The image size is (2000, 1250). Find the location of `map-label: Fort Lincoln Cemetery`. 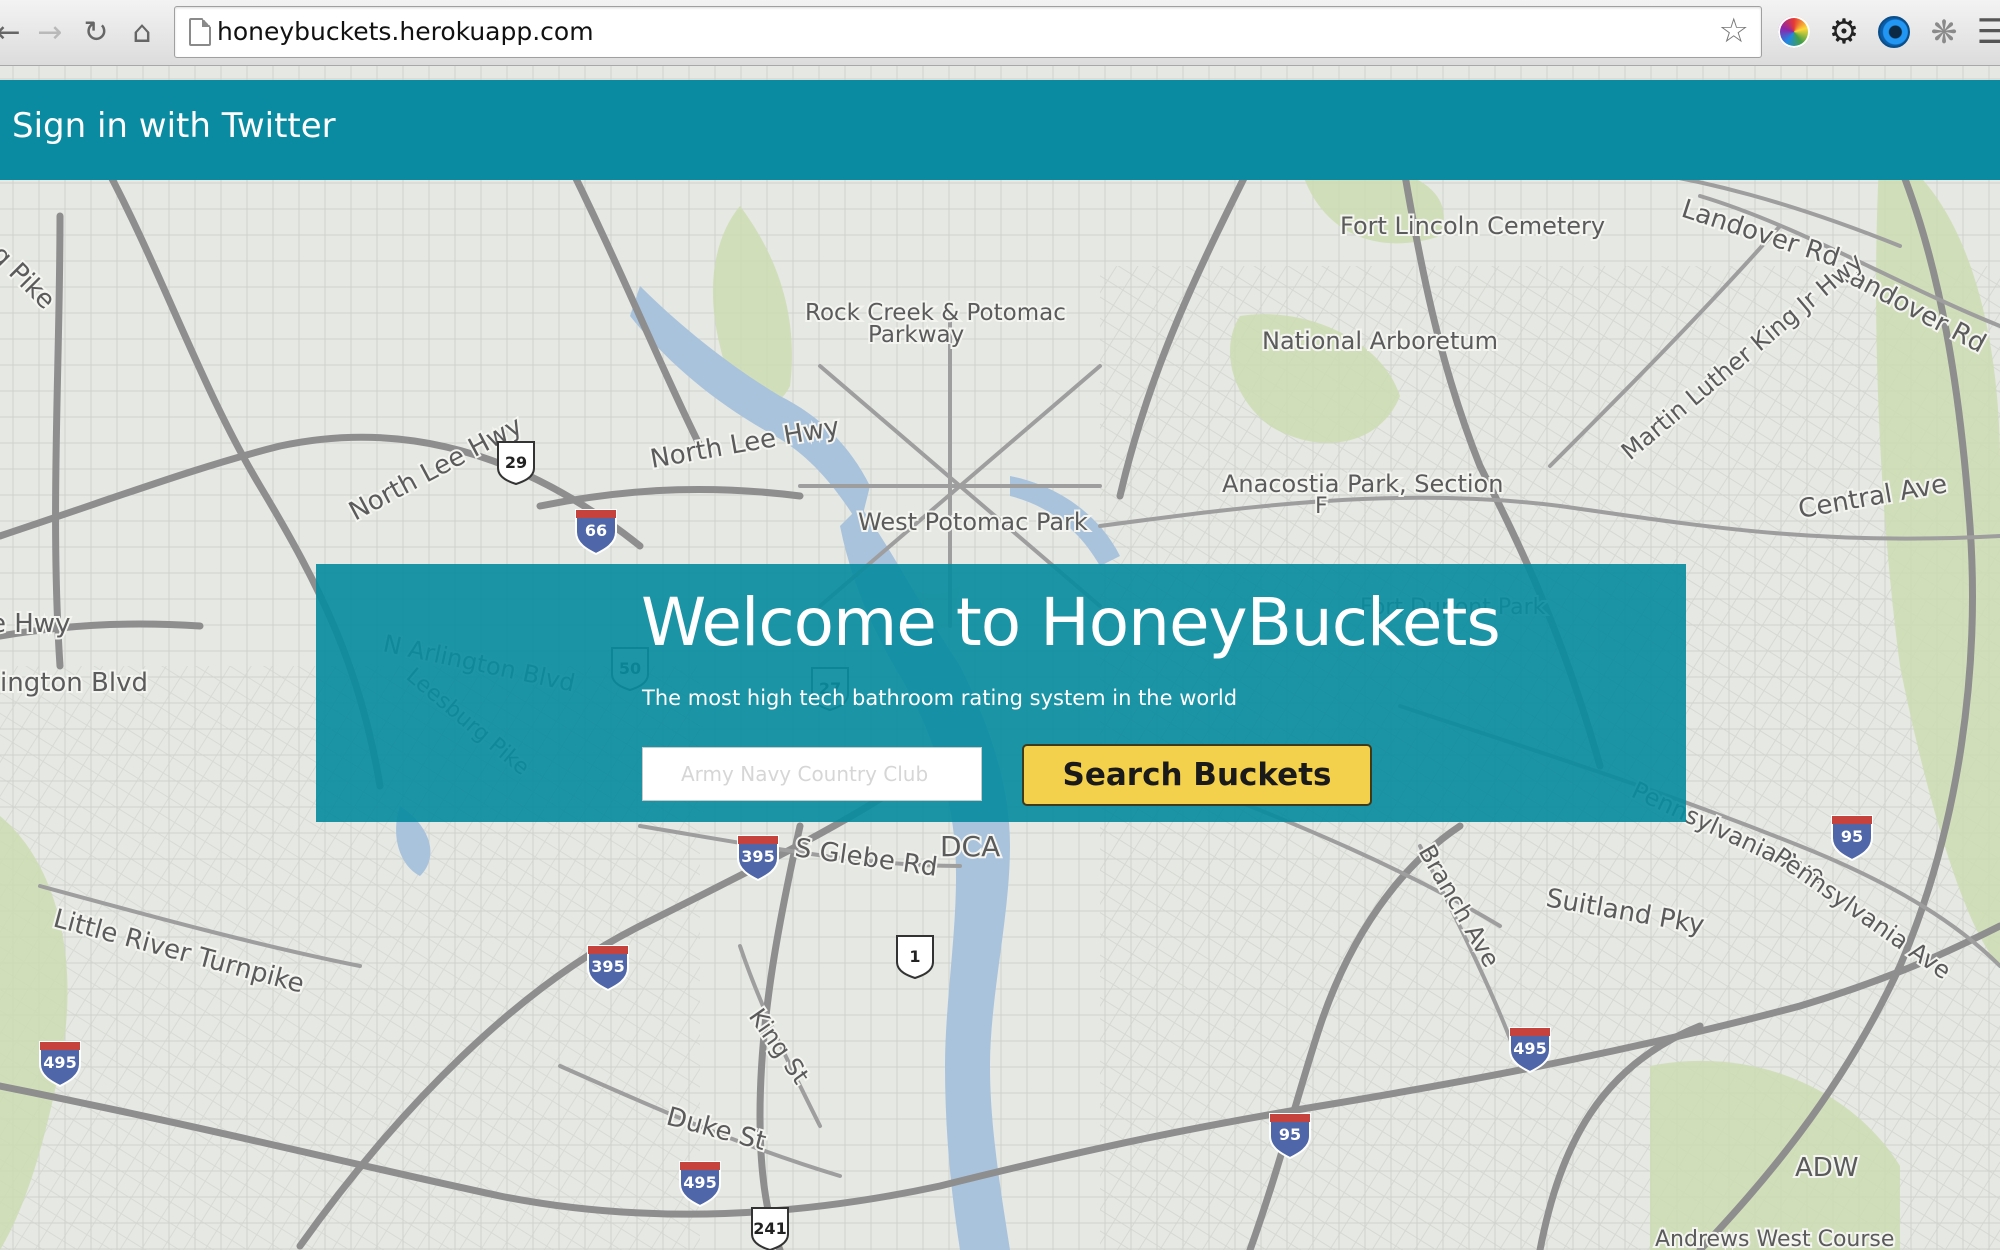

map-label: Fort Lincoln Cemetery is located at coordinates (1472, 226).